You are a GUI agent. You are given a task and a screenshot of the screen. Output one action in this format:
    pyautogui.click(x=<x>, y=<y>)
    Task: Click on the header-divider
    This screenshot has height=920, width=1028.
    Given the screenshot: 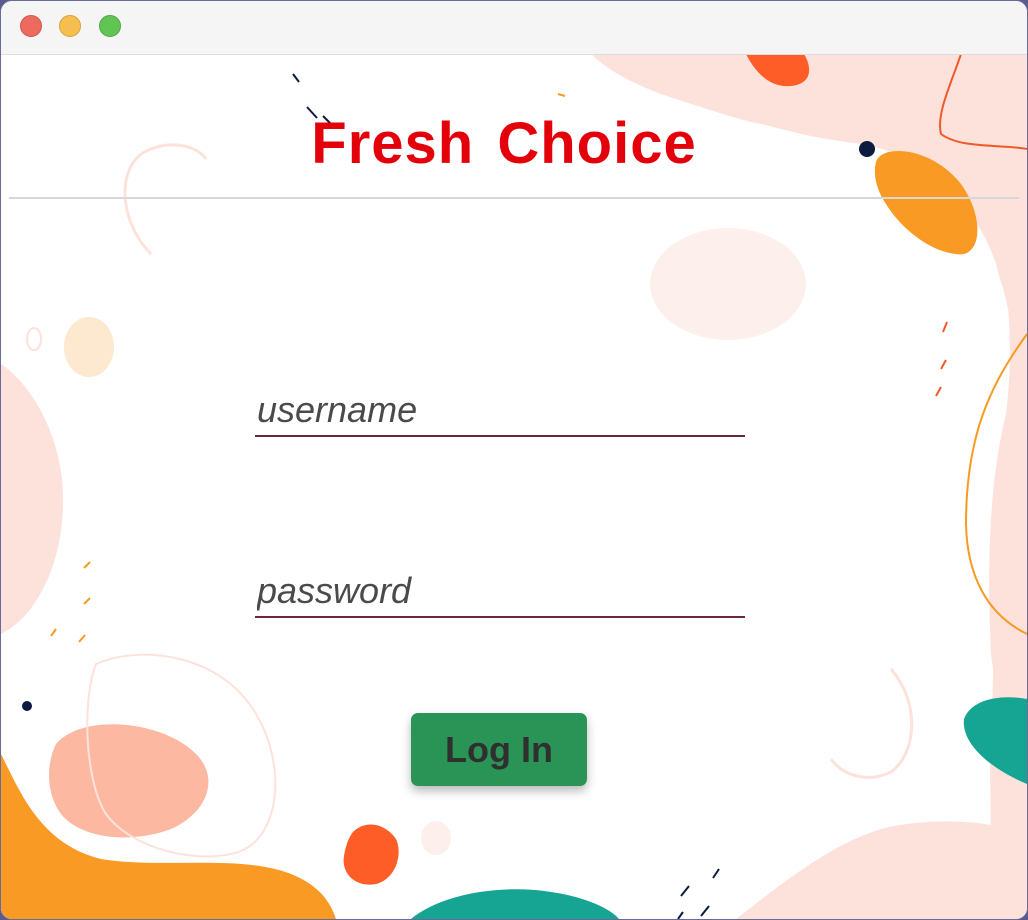 What is the action you would take?
    pyautogui.click(x=514, y=198)
    